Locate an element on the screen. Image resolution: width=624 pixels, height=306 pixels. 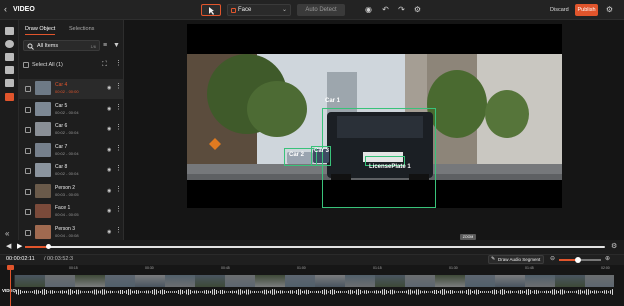
list-item: Person 2 00:03 - 00:05 ◉ ⋮ is located at coordinates (71, 192).